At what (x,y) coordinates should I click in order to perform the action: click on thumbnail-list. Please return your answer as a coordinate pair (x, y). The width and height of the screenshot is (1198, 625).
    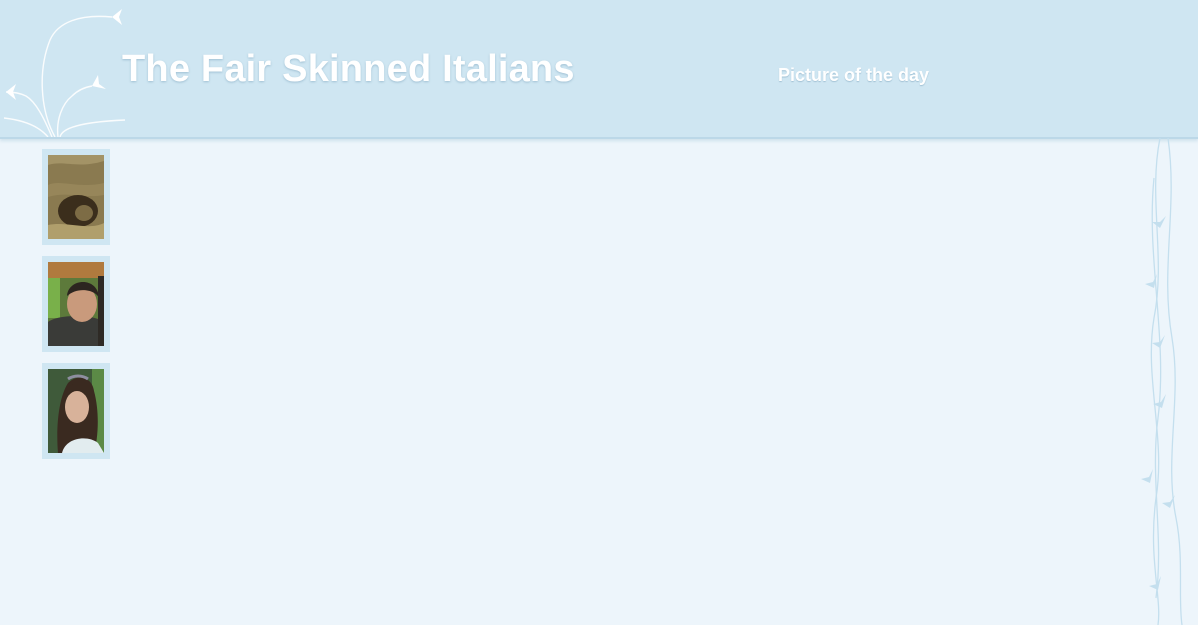
    Looking at the image, I should click on (76, 309).